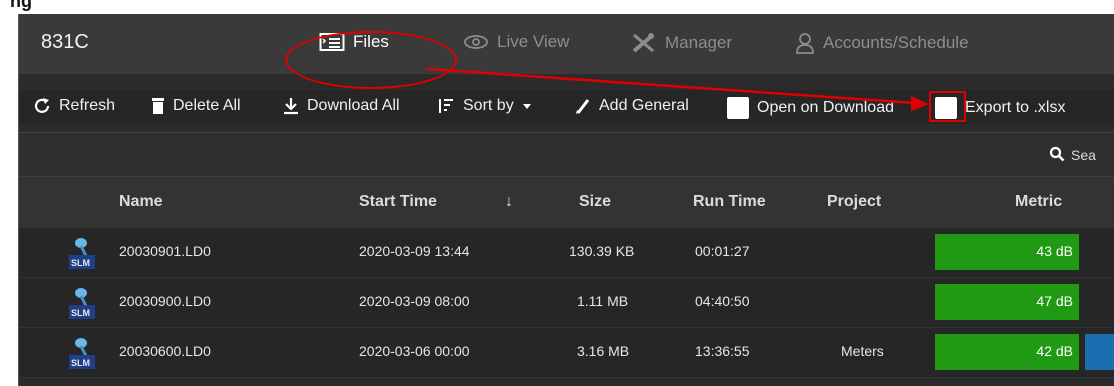 This screenshot has height=386, width=1114. I want to click on open-on-download-option: Open on Download, so click(810, 108).